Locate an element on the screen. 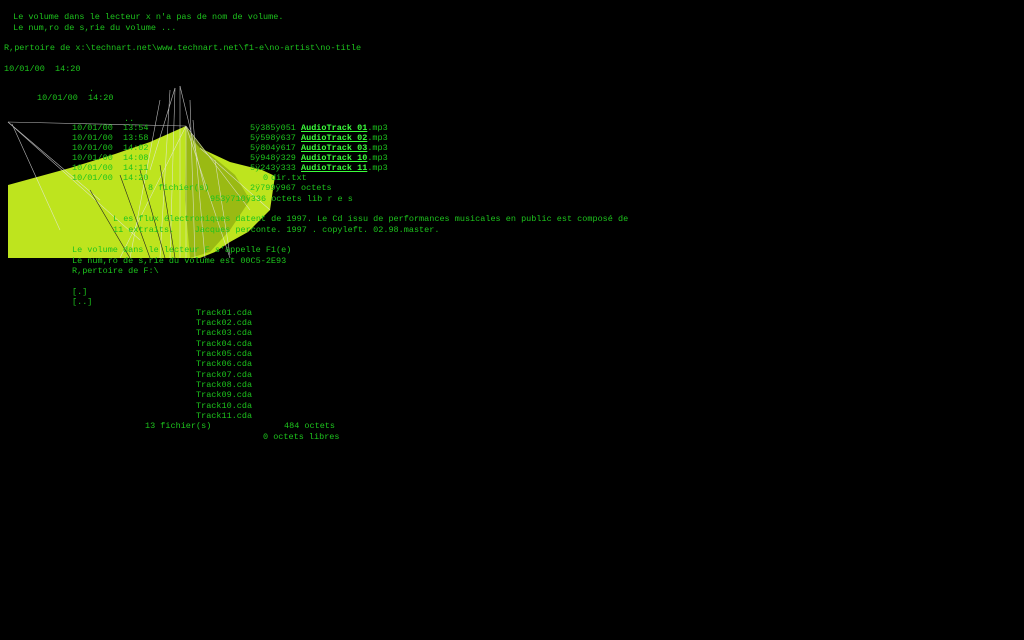 This screenshot has width=1024, height=640. file-date: 10/01/00 14:08 is located at coordinates (110, 158).